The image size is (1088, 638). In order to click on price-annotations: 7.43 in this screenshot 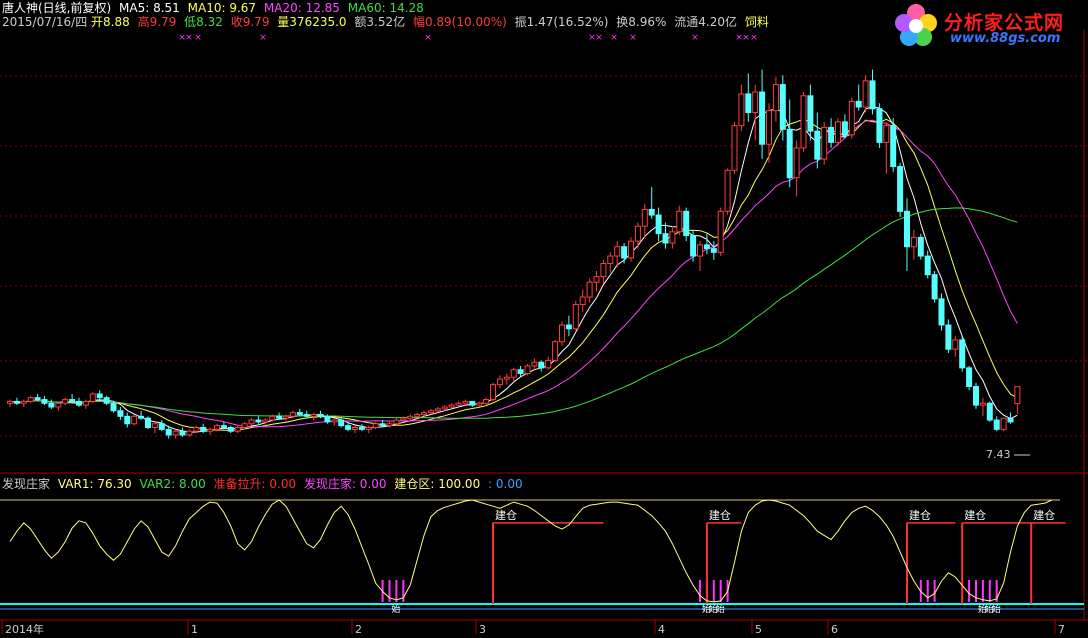, I will do `click(1008, 454)`.